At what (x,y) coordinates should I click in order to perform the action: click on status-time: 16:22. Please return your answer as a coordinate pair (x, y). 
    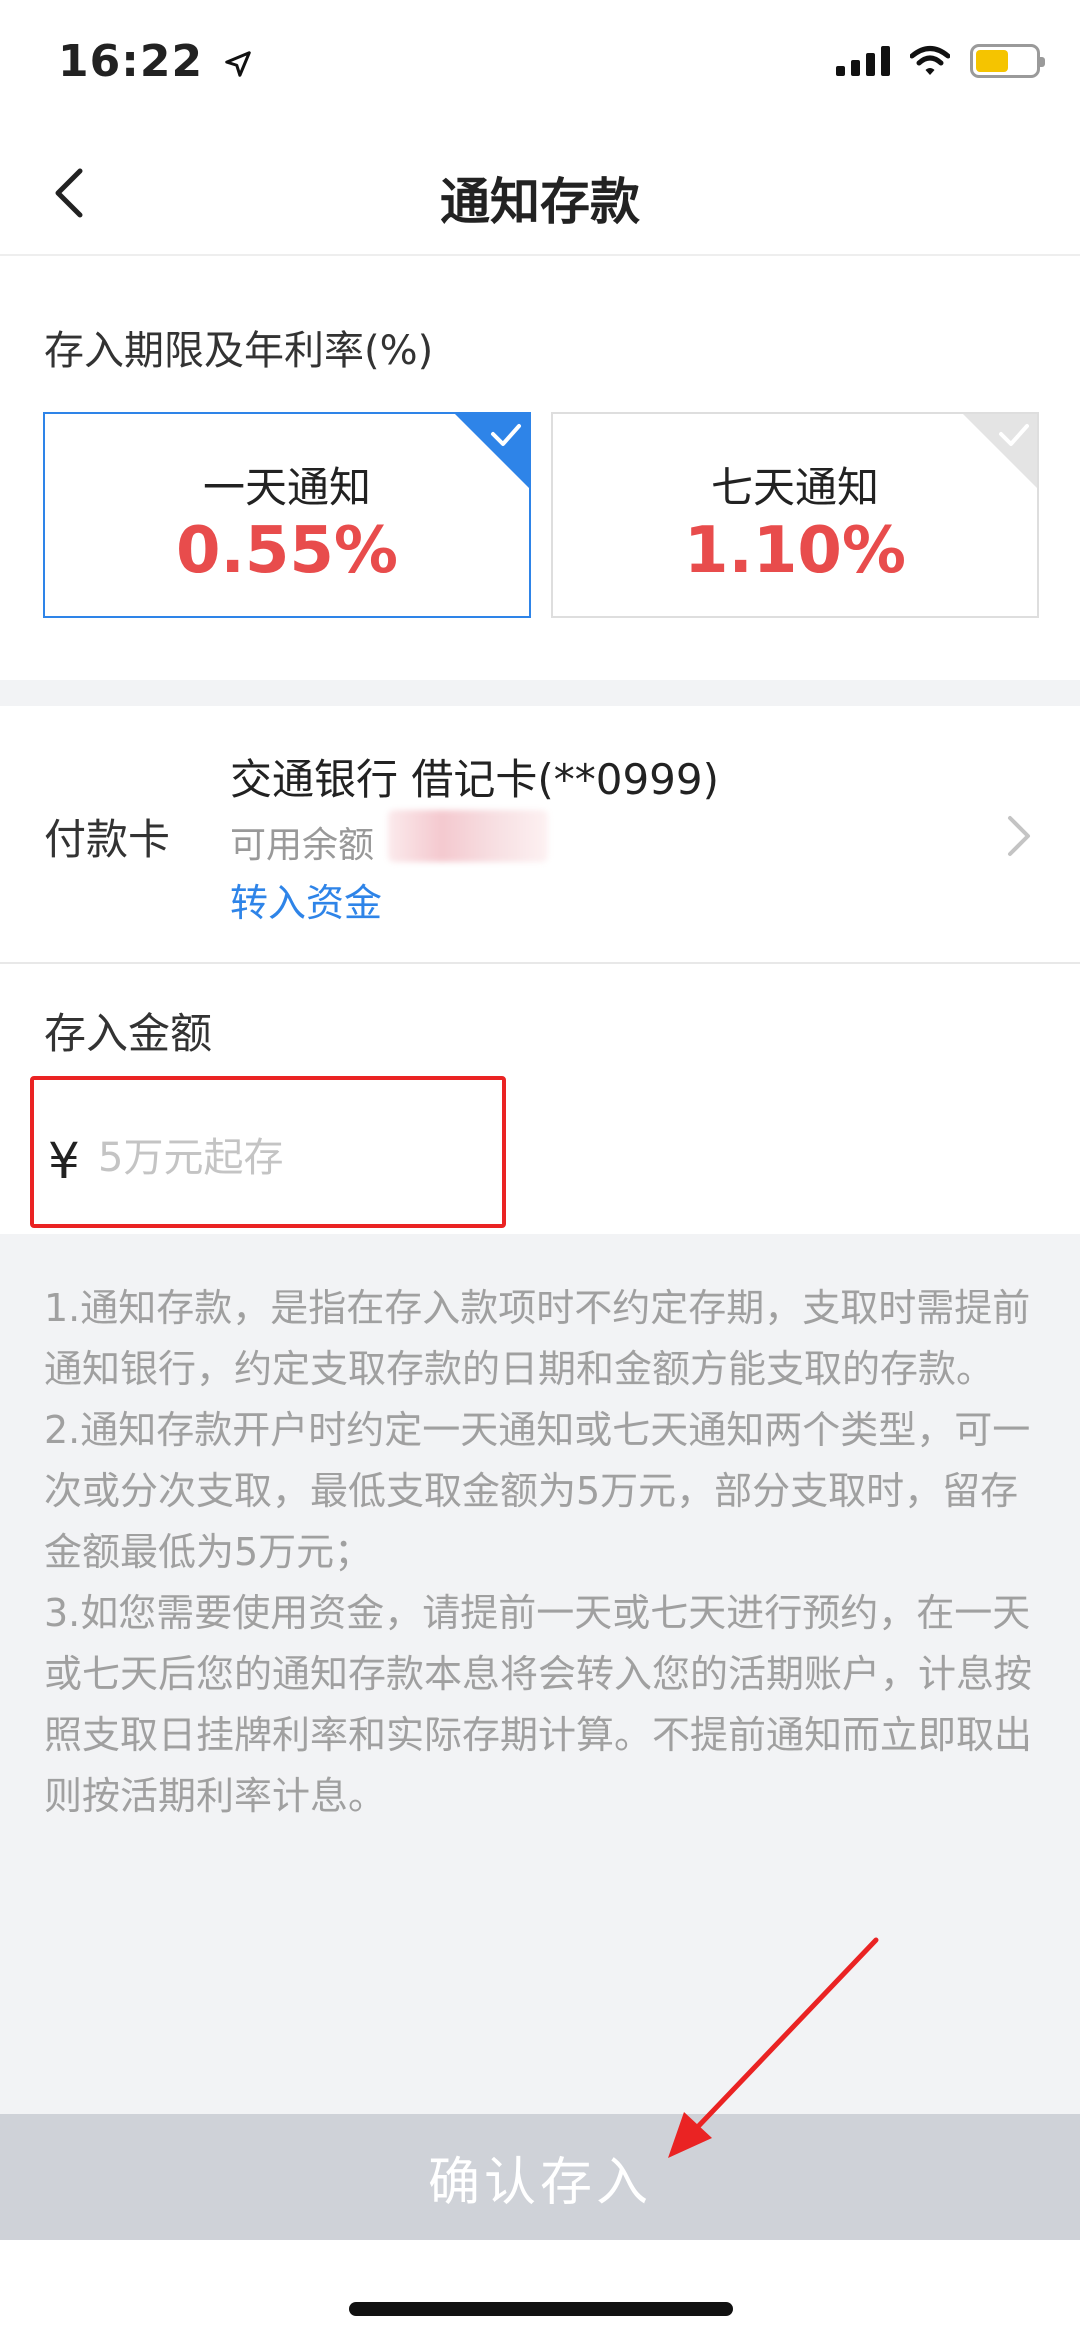
    Looking at the image, I should click on (155, 61).